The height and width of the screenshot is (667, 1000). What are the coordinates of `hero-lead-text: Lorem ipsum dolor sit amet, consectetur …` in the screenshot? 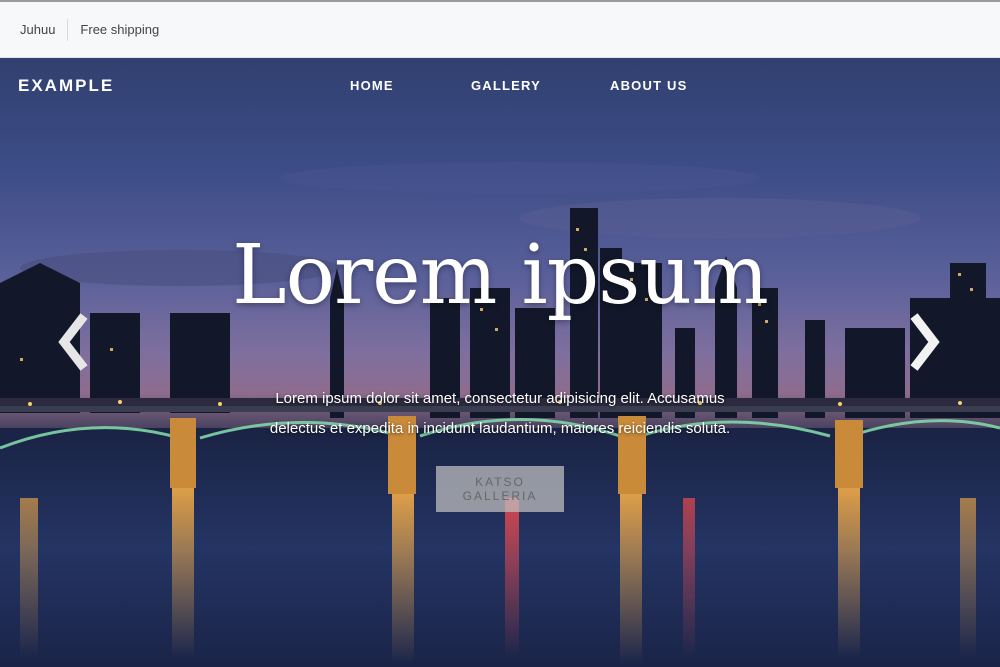 It's located at (500, 413).